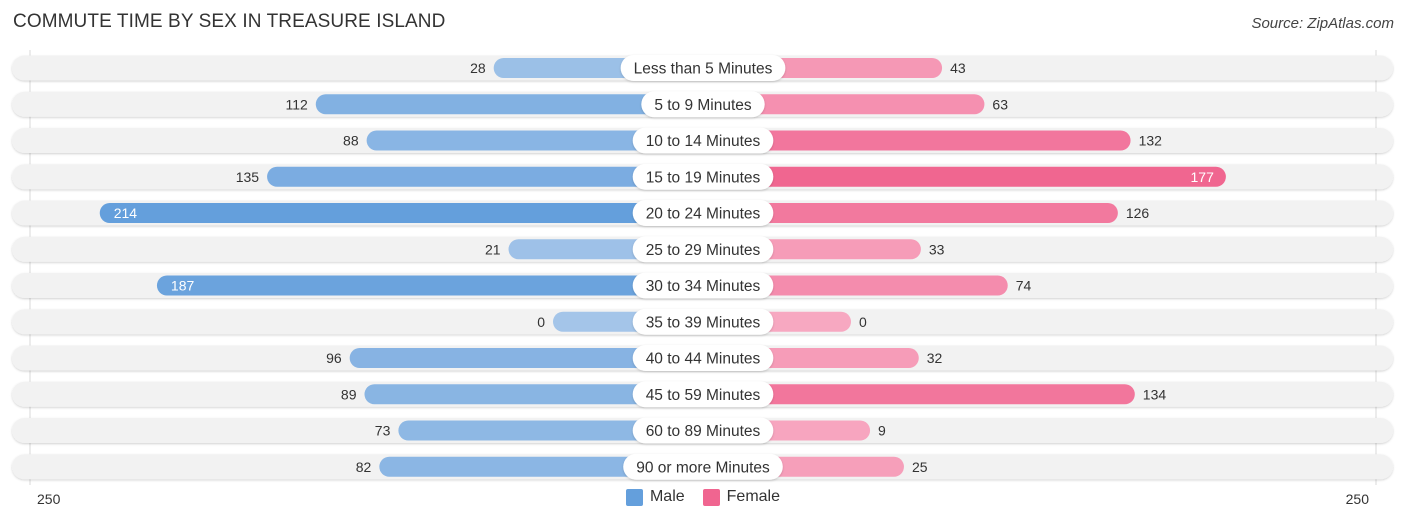 This screenshot has height=523, width=1406. I want to click on value-label-female: 126, so click(1138, 213).